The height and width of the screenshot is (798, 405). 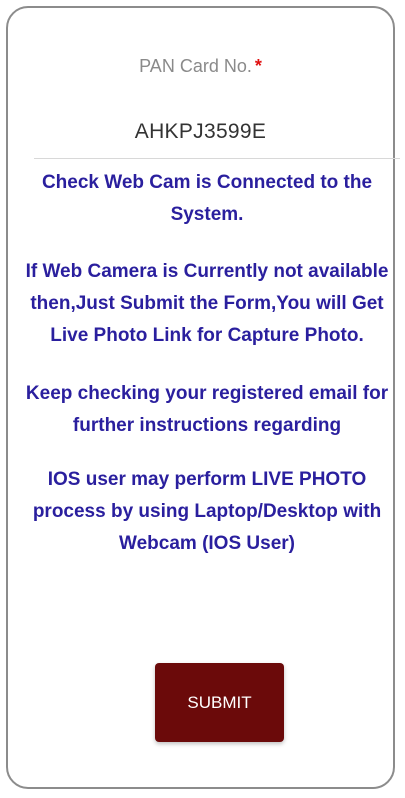 What do you see at coordinates (258, 66) in the screenshot?
I see `required-marker: *` at bounding box center [258, 66].